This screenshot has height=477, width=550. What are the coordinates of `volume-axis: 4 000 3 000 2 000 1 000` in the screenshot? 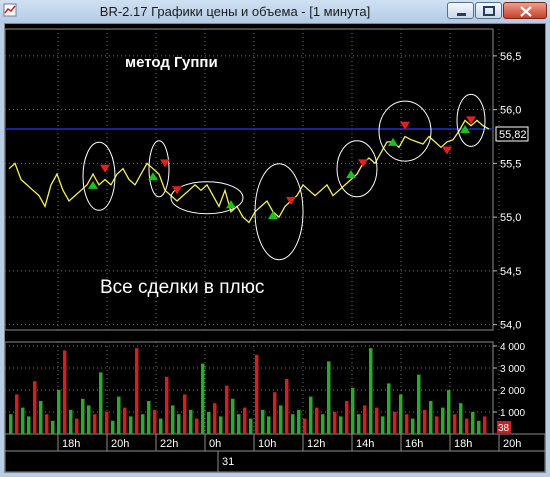 It's located at (509, 380).